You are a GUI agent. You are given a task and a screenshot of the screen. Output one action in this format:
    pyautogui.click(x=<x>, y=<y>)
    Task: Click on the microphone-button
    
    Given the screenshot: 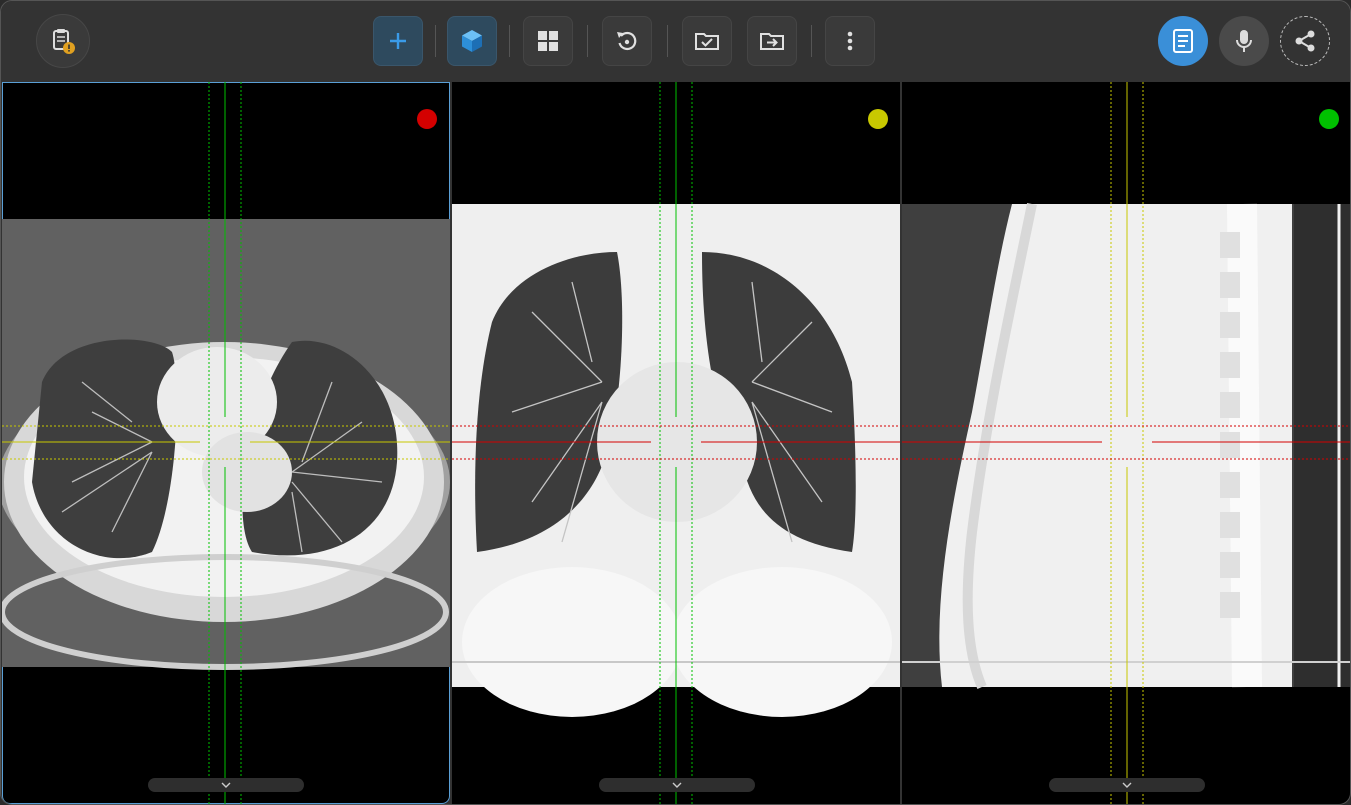 What is the action you would take?
    pyautogui.click(x=1244, y=41)
    